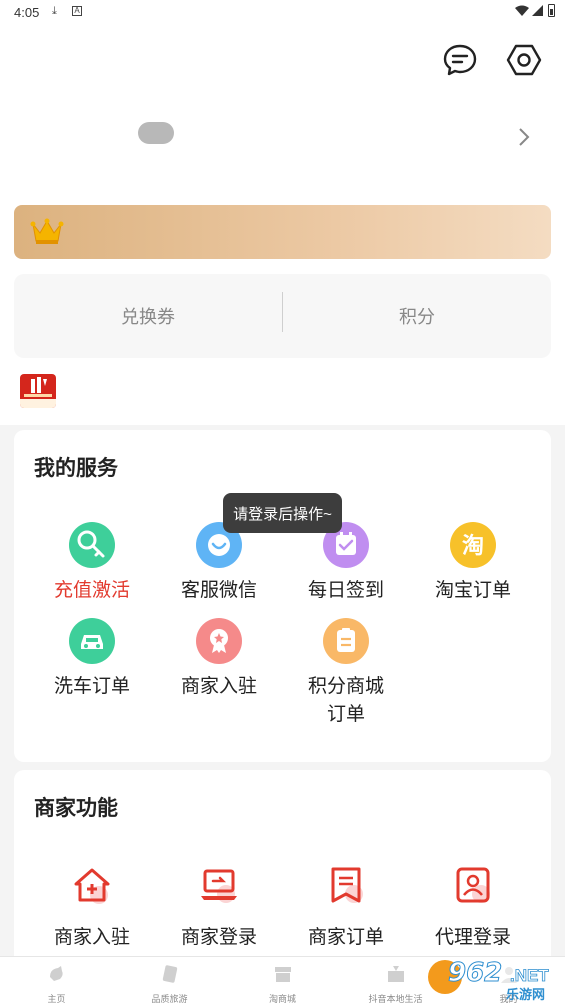 This screenshot has width=565, height=1004. What do you see at coordinates (522, 10) in the screenshot?
I see `wifi-icon` at bounding box center [522, 10].